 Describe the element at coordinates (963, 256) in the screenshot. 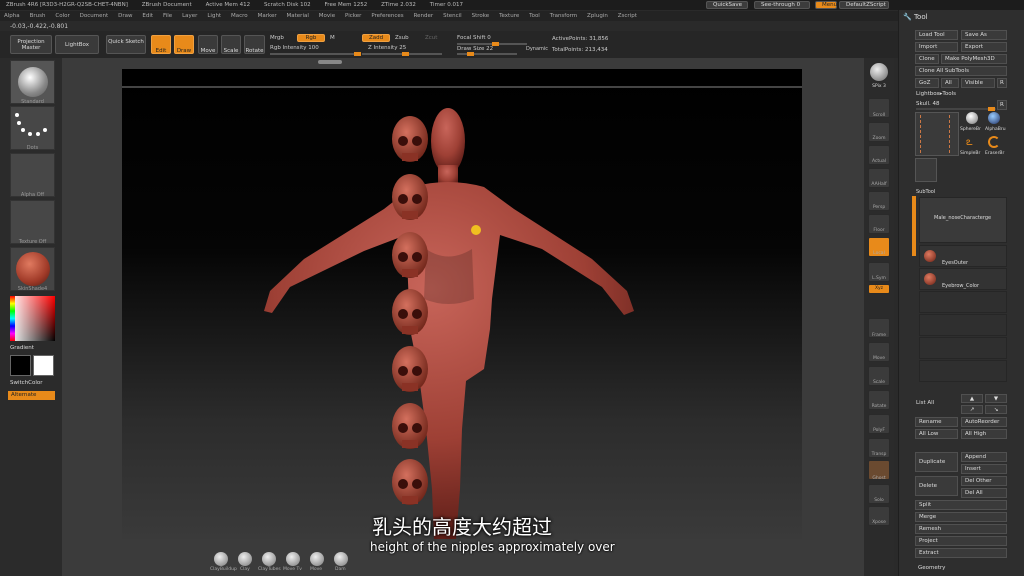

I see `subtool-item-eyes: EyesOuter` at that location.